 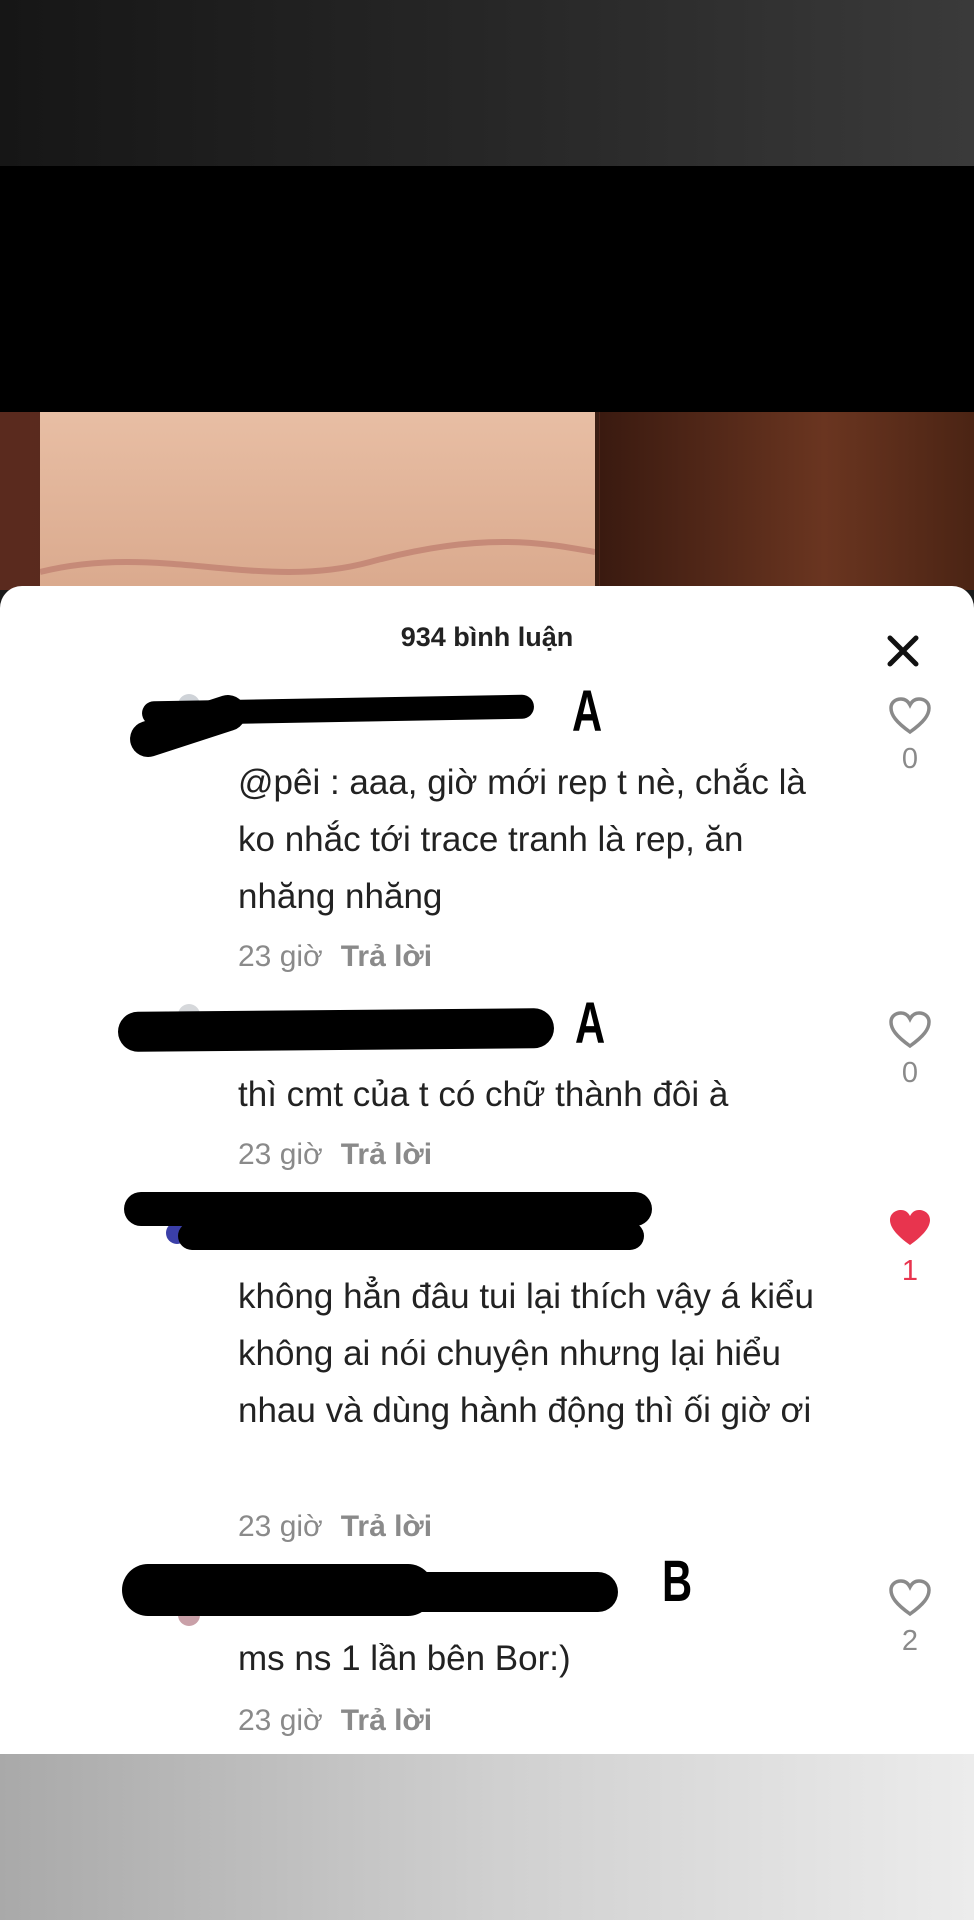 I want to click on blurred-background-top, so click(x=487, y=83).